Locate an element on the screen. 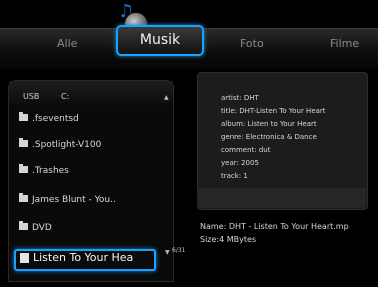 Image resolution: width=378 pixels, height=287 pixels. track-info-panel-footer is located at coordinates (281, 198).